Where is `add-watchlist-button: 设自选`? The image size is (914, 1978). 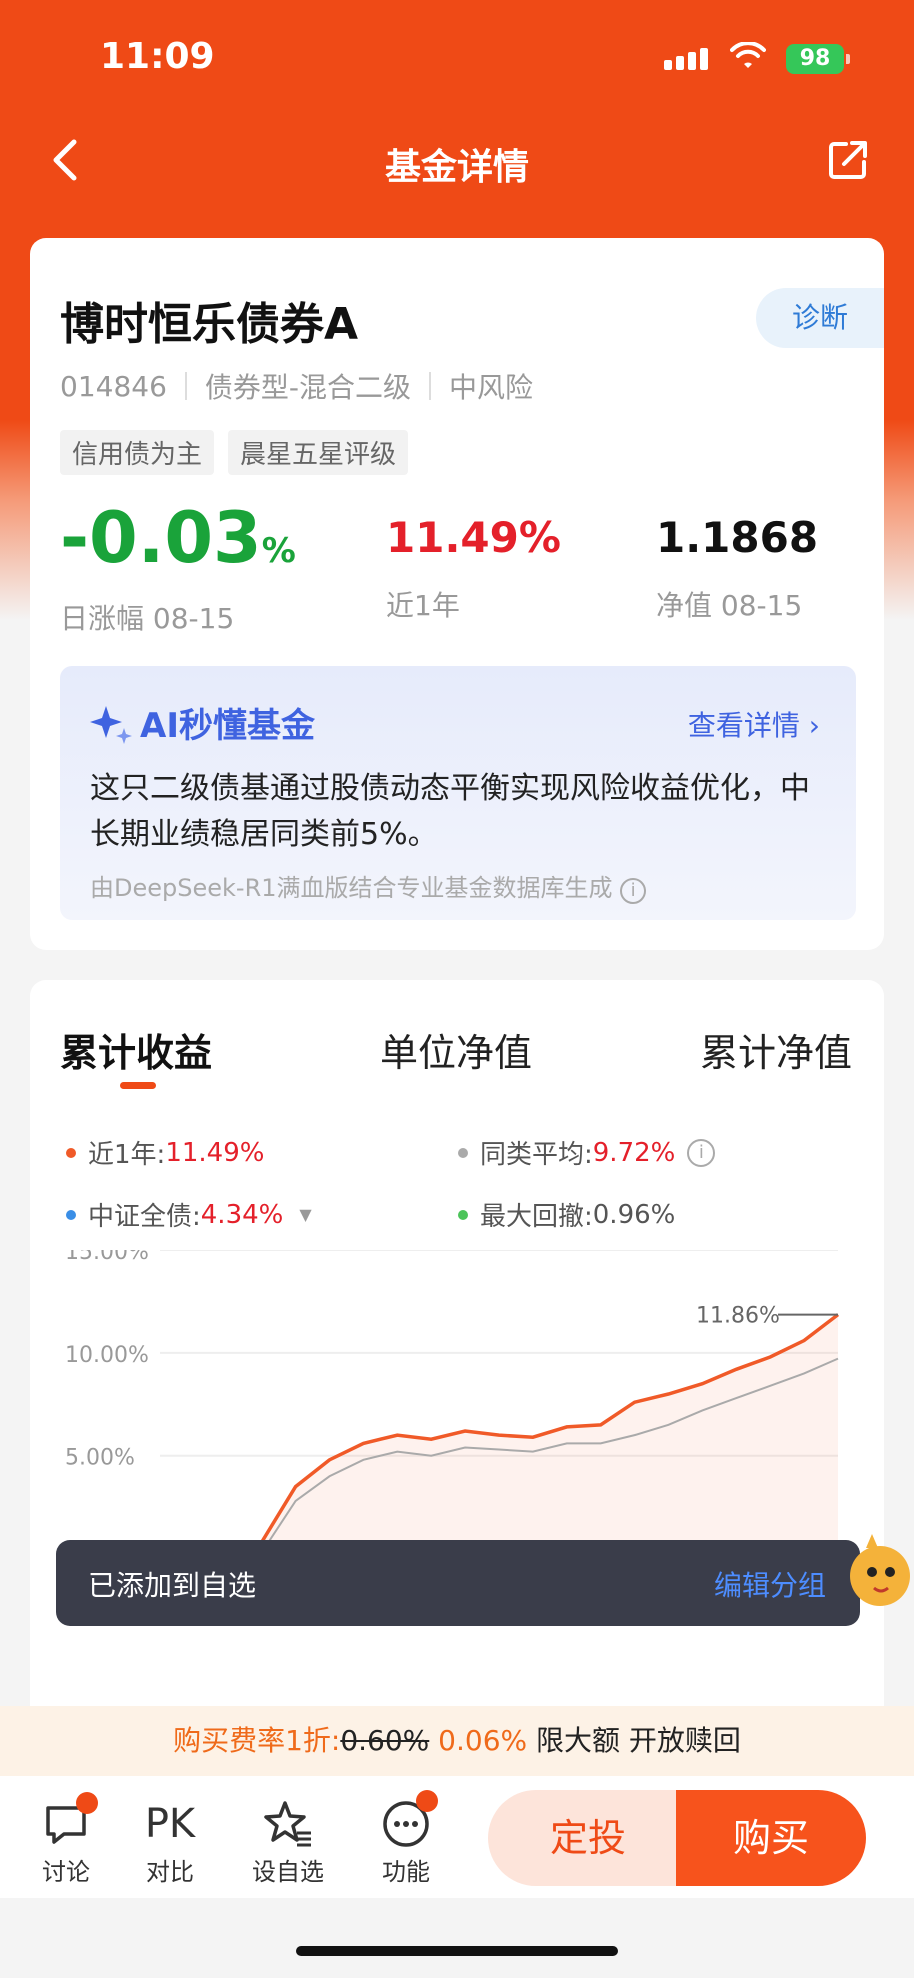 add-watchlist-button: 设自选 is located at coordinates (288, 1841).